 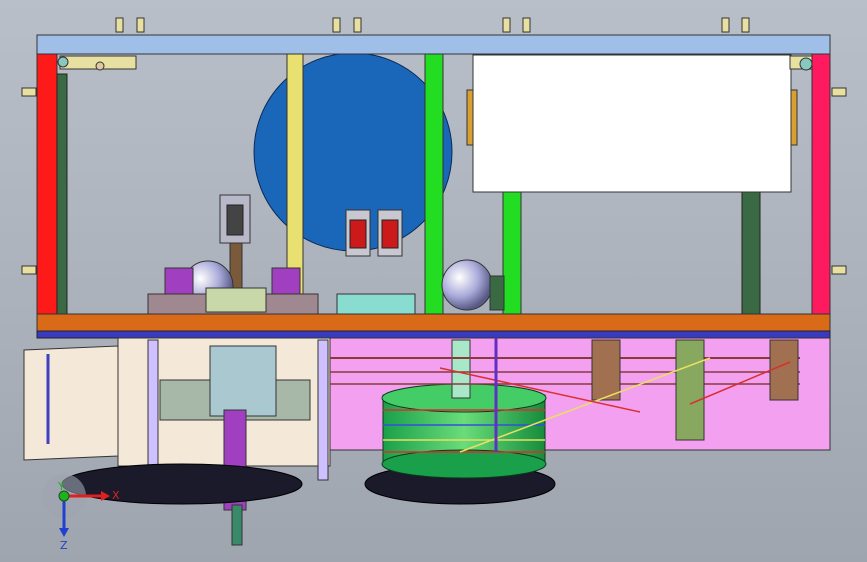 What do you see at coordinates (751, 253) in the screenshot?
I see `right-dark-post` at bounding box center [751, 253].